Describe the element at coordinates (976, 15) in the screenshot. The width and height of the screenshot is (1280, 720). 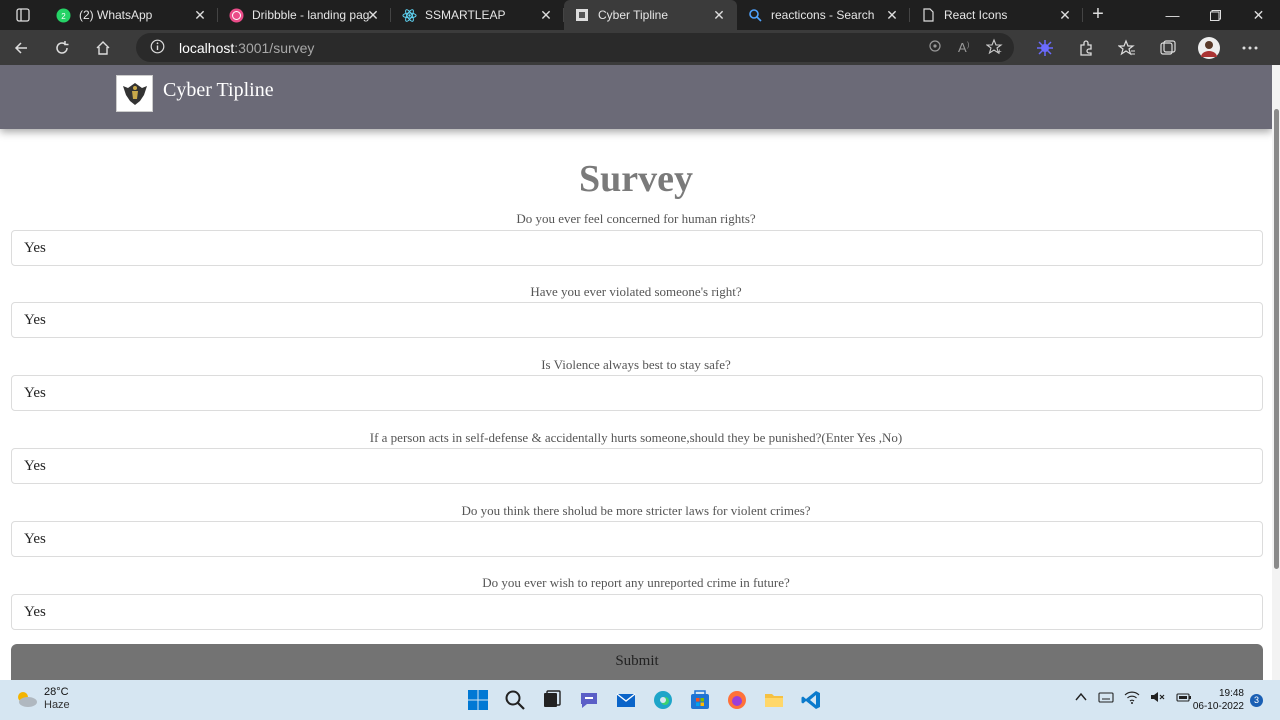
I see `tab-title: React Icons` at that location.